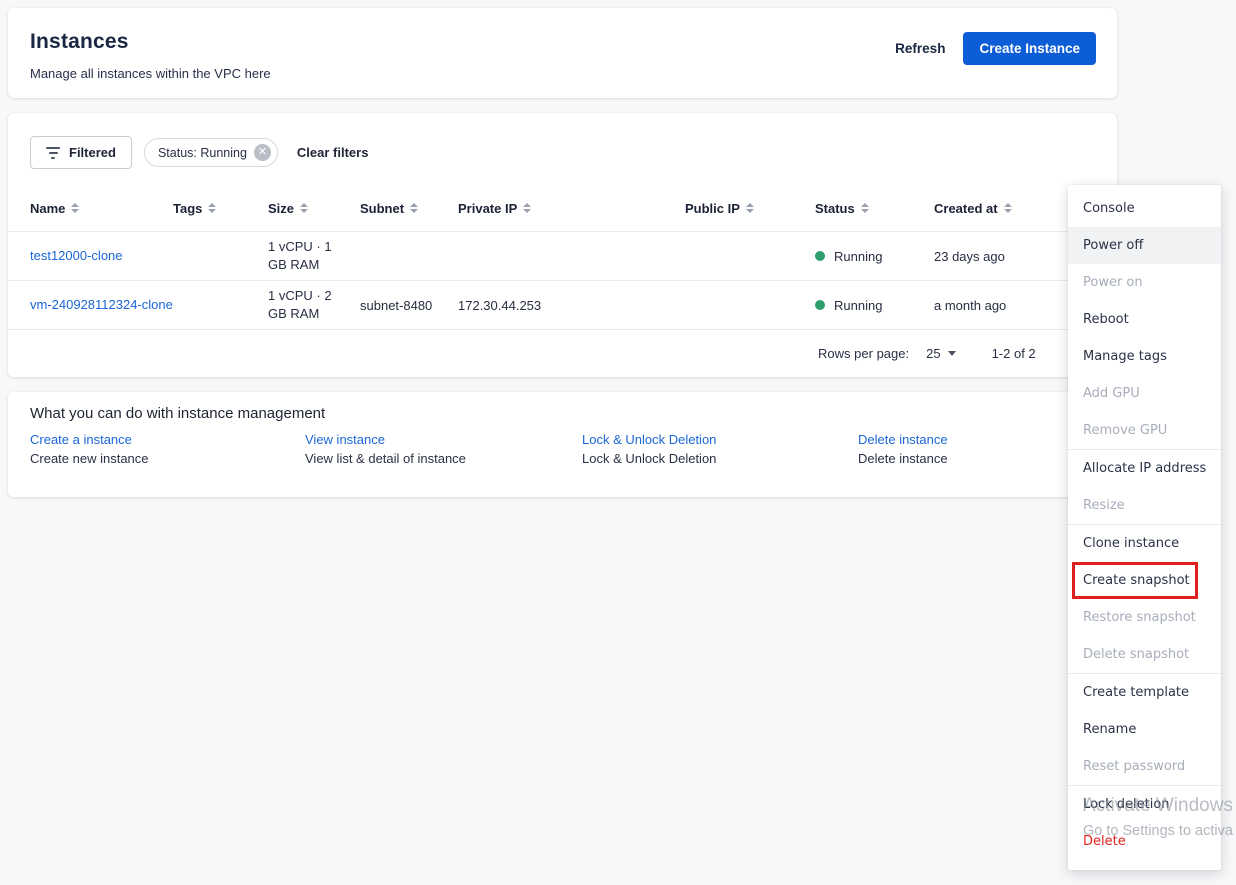  Describe the element at coordinates (300, 304) in the screenshot. I see `size-cell: 1 vCPU · 2 GB RAM` at that location.